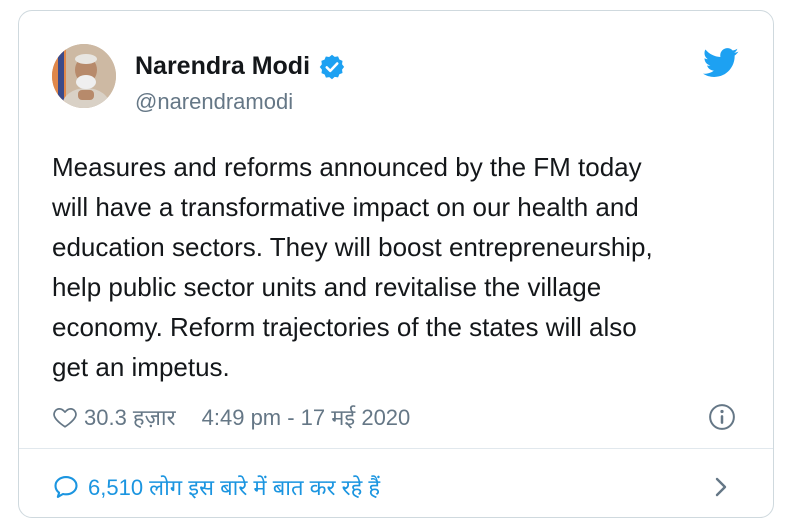 The image size is (800, 530). I want to click on author-name: Narendra Modi, so click(222, 66).